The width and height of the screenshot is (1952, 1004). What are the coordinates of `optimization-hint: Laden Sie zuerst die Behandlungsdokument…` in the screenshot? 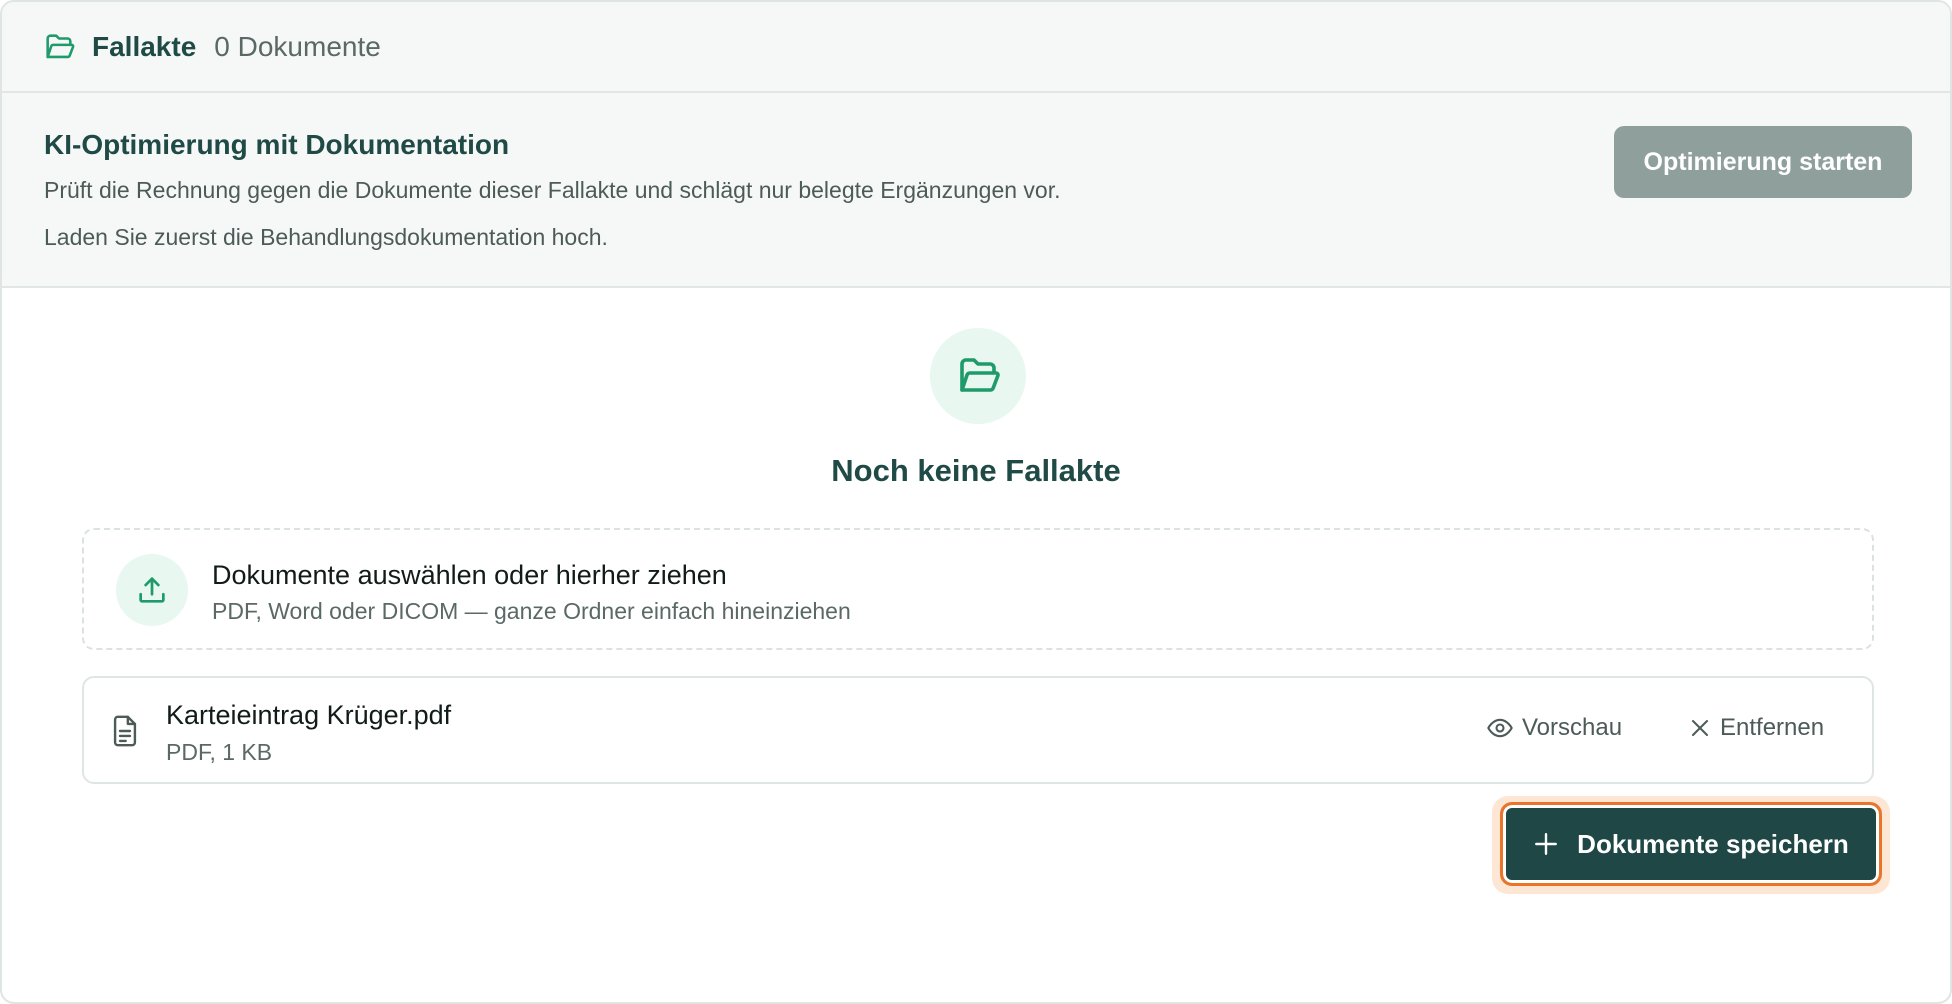 It's located at (326, 237).